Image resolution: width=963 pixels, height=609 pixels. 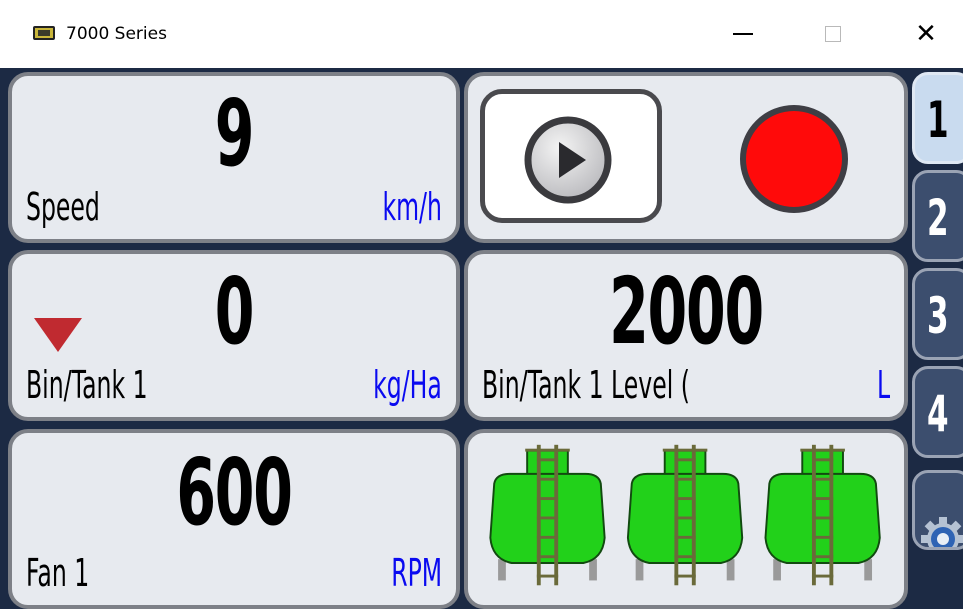 I want to click on tab-1: 1, so click(x=937, y=118).